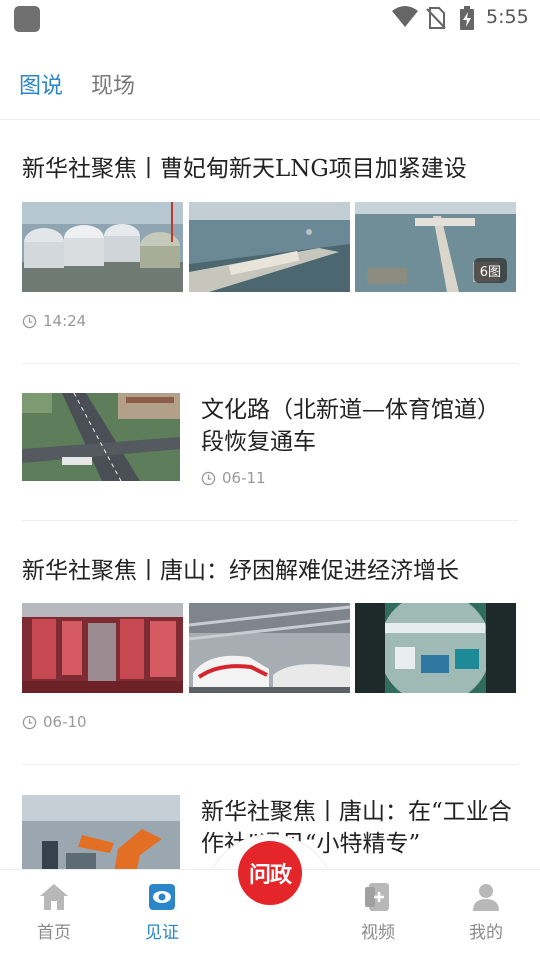  What do you see at coordinates (361, 426) in the screenshot?
I see `article-title: 文化路（北新道—体育馆道）段恢复通车` at bounding box center [361, 426].